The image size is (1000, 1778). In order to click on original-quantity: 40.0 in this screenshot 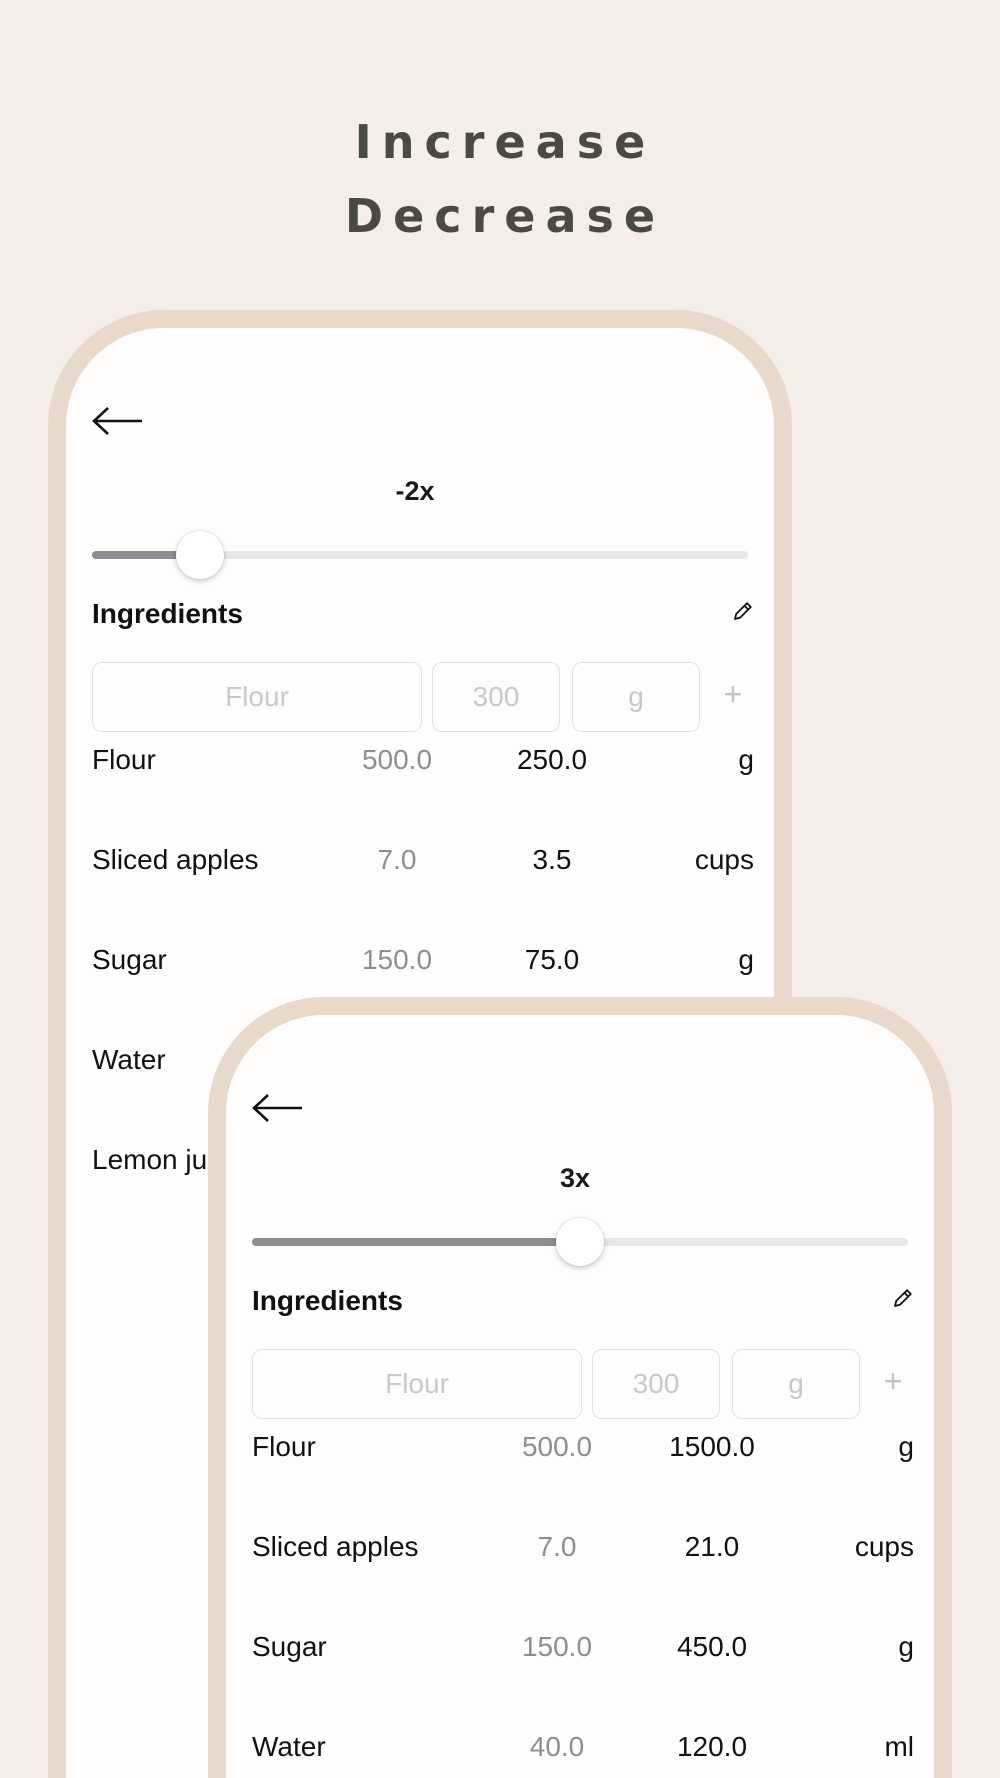, I will do `click(557, 1746)`.